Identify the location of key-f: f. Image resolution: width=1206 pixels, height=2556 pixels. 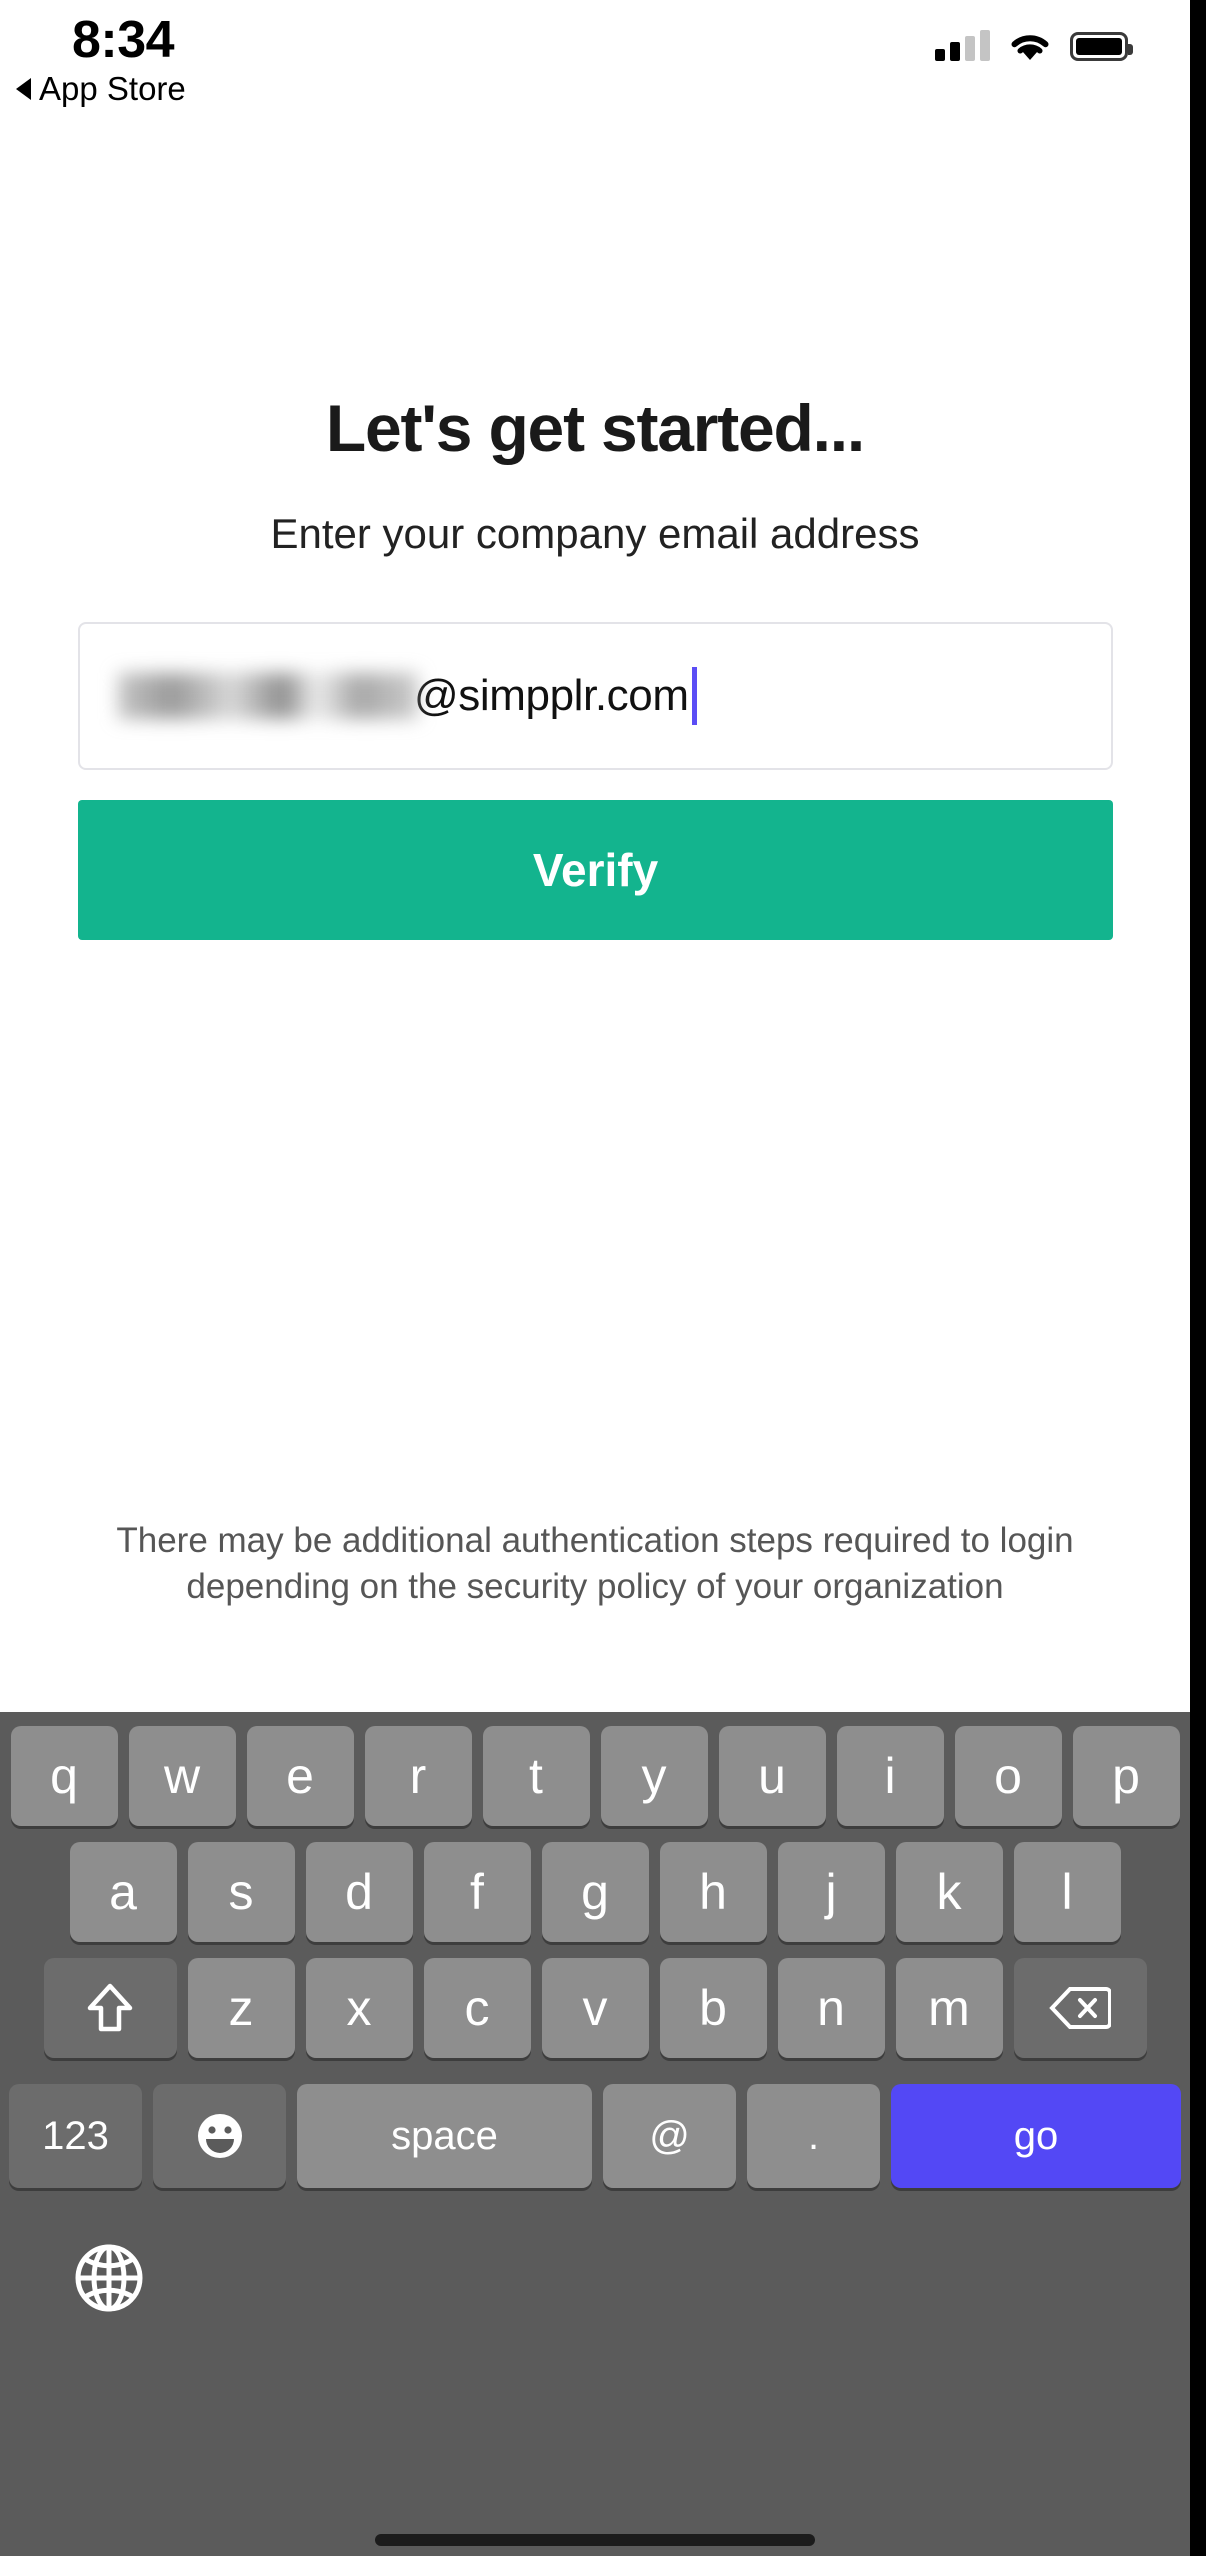
(477, 1892).